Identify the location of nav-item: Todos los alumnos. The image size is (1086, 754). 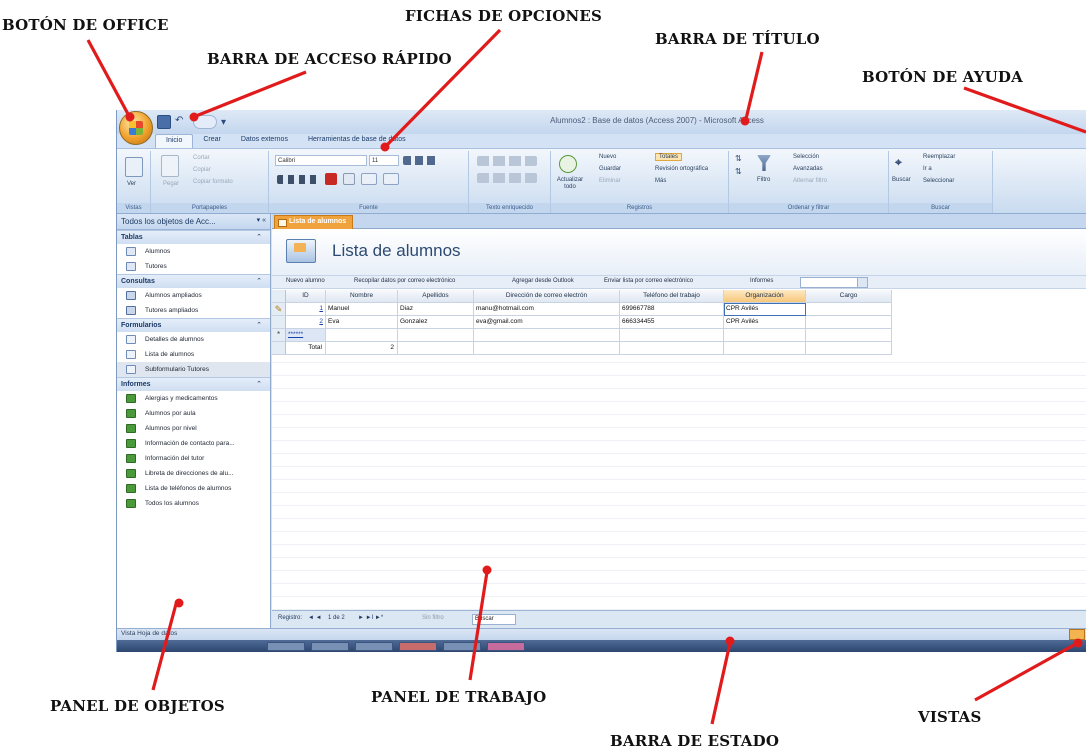
(193, 503).